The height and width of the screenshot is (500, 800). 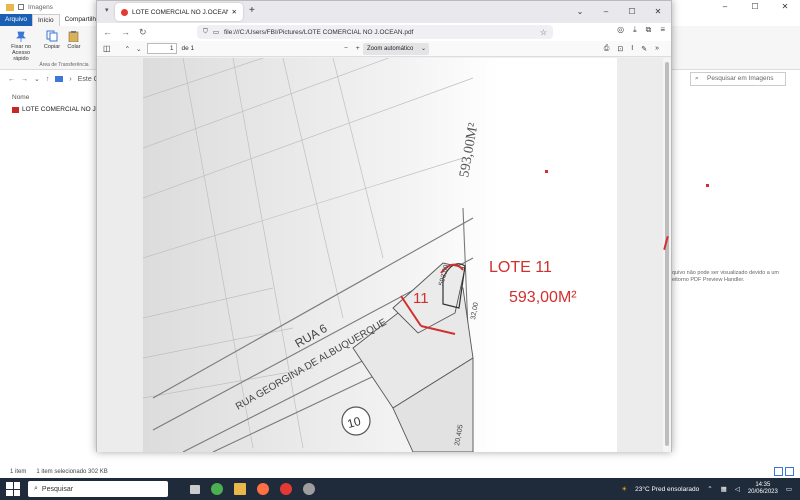 What do you see at coordinates (20, 97) in the screenshot?
I see `column-header-name: Nome` at bounding box center [20, 97].